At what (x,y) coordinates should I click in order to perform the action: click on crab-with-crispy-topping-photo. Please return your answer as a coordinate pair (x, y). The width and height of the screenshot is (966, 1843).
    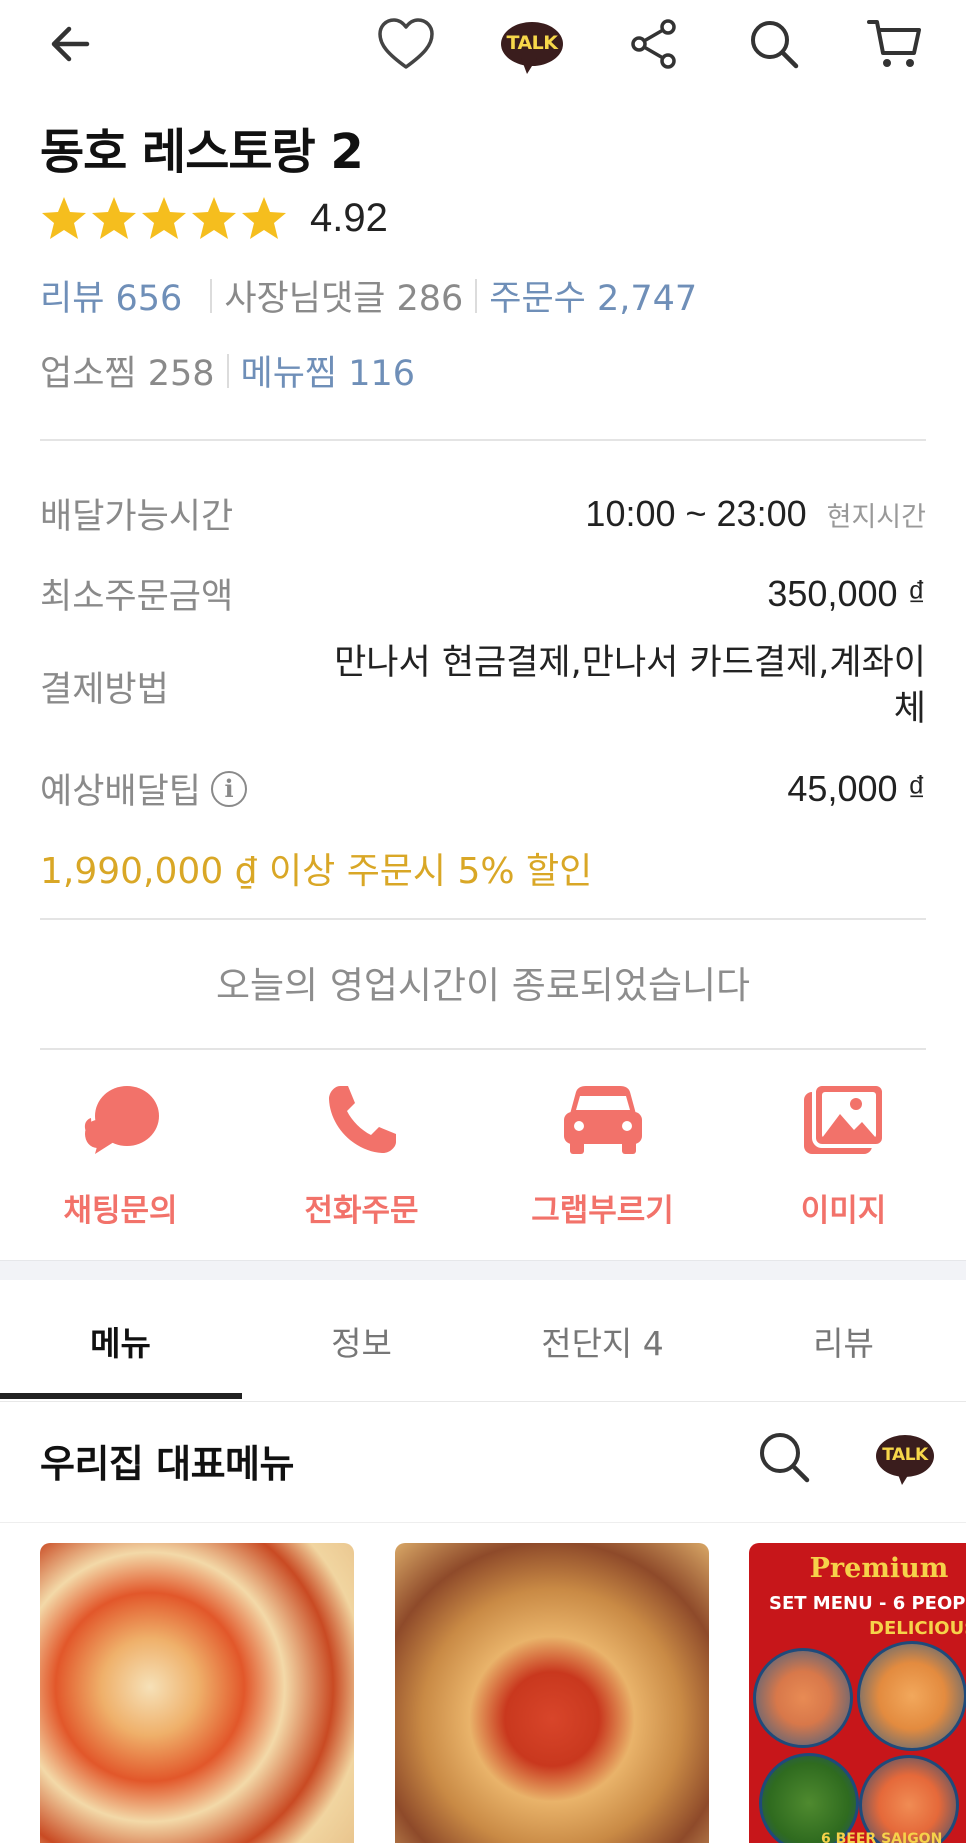
    Looking at the image, I should click on (552, 1693).